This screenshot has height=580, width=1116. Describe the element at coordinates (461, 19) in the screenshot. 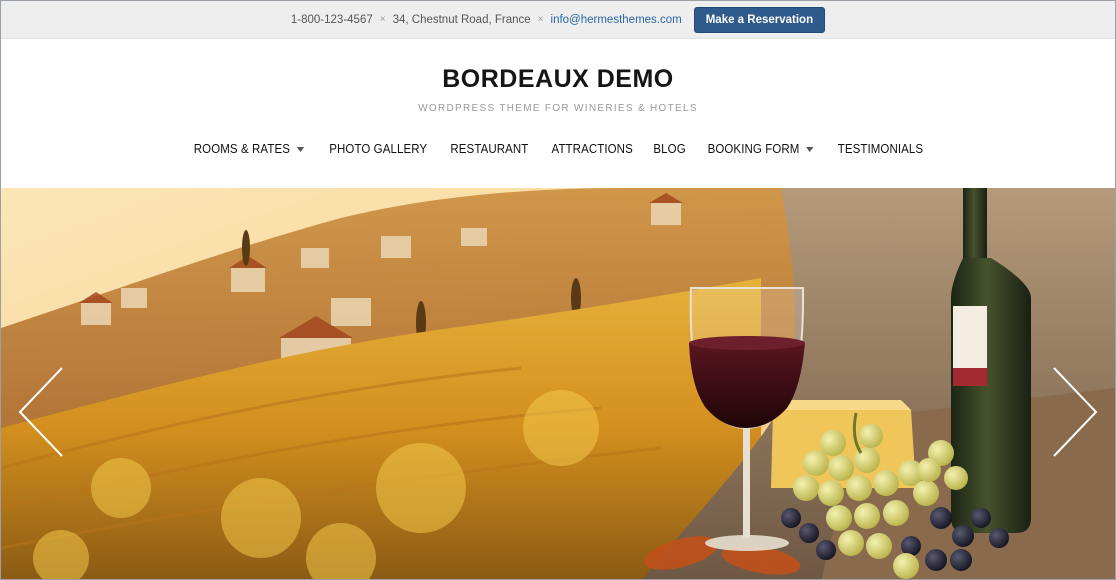

I see `address-text: 34, Chestnut Road, France` at that location.